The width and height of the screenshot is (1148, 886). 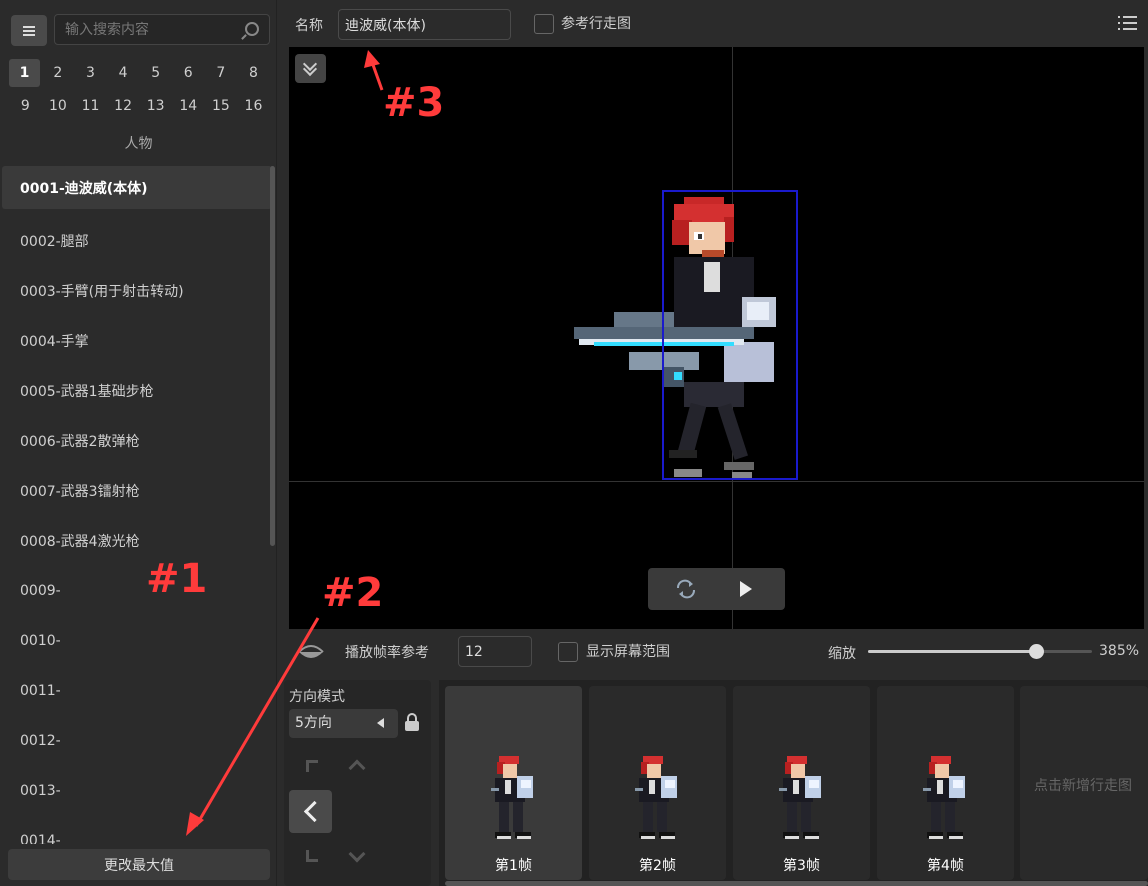 I want to click on annotation-2: #2, so click(x=353, y=593).